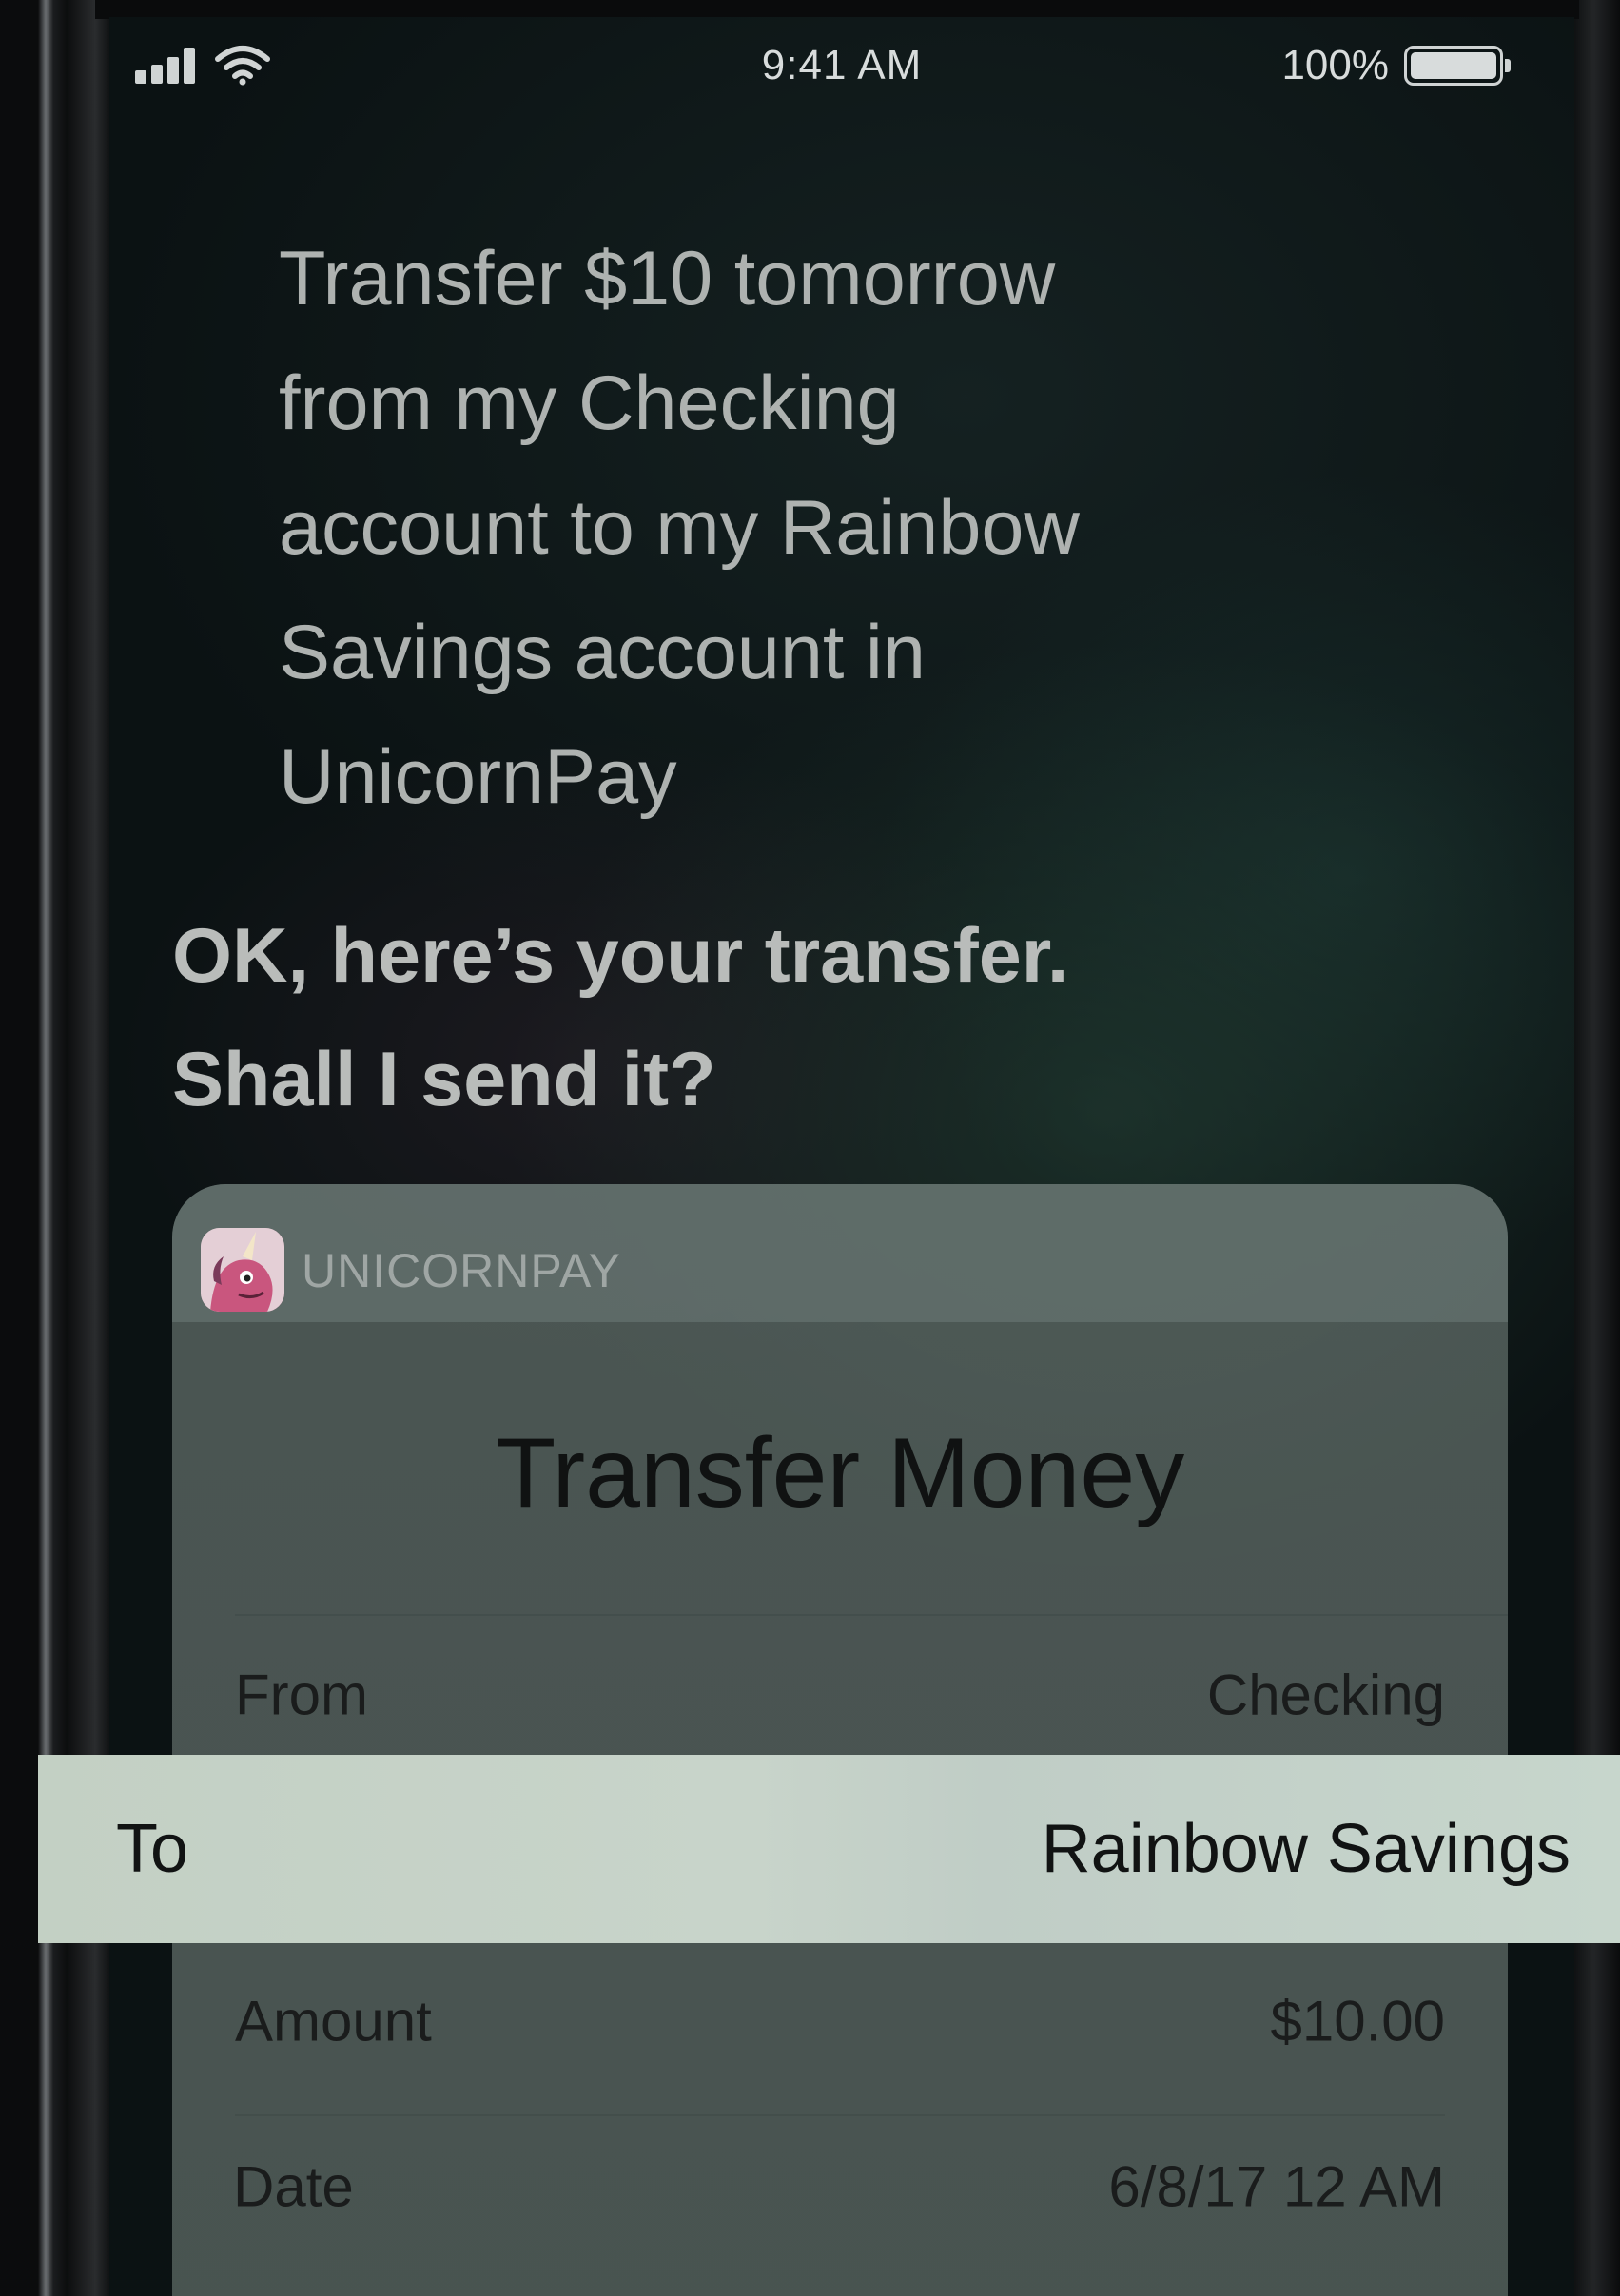 The width and height of the screenshot is (1620, 2296). Describe the element at coordinates (602, 652) in the screenshot. I see `utterance-line: Savings account in` at that location.